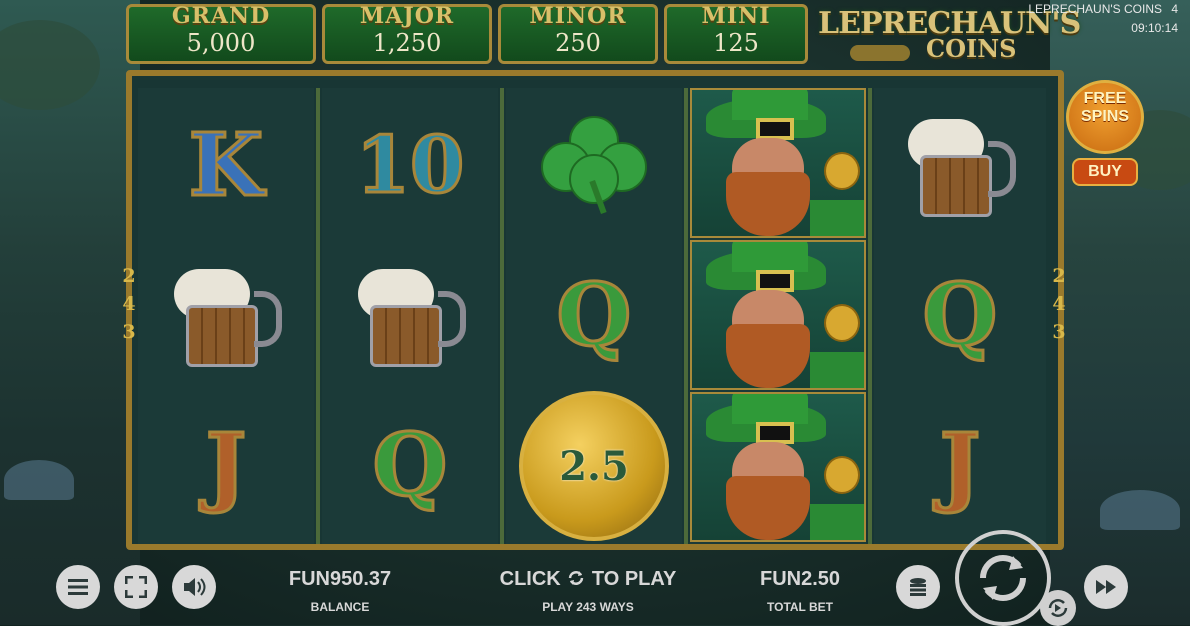 Image resolution: width=1190 pixels, height=626 pixels. What do you see at coordinates (880, 53) in the screenshot?
I see `logo-coins-decor` at bounding box center [880, 53].